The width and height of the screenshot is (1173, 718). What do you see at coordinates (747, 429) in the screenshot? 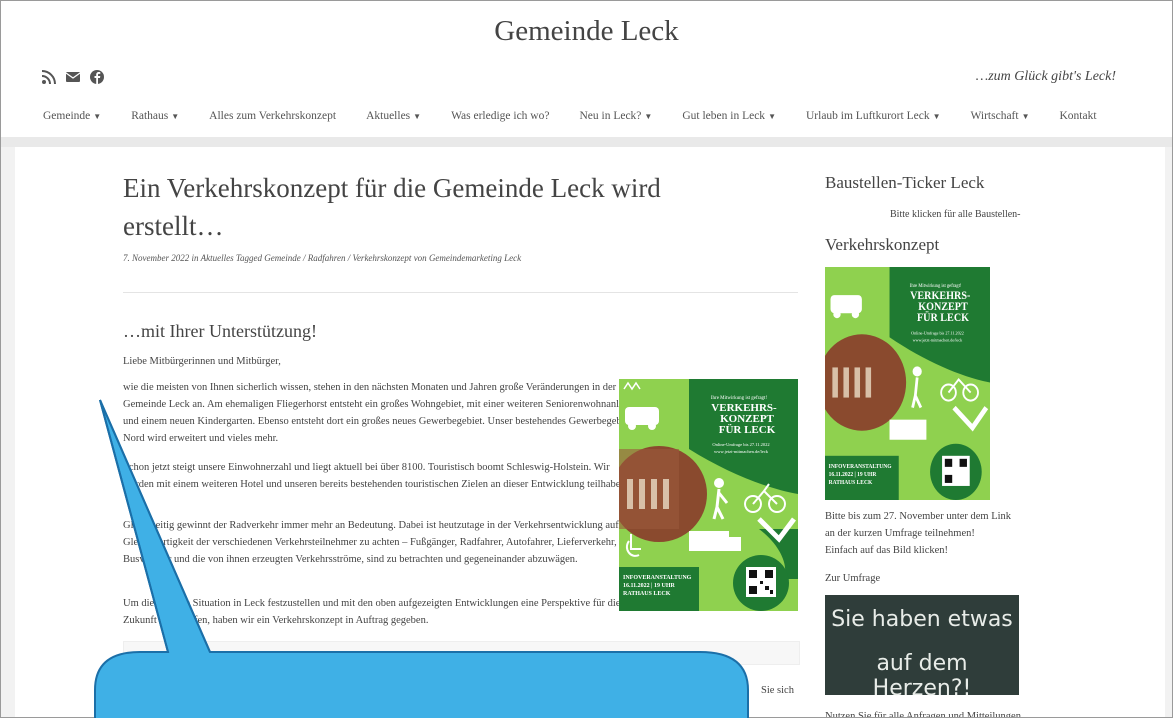
I see `poster-headline3: FÜR LECK` at bounding box center [747, 429].